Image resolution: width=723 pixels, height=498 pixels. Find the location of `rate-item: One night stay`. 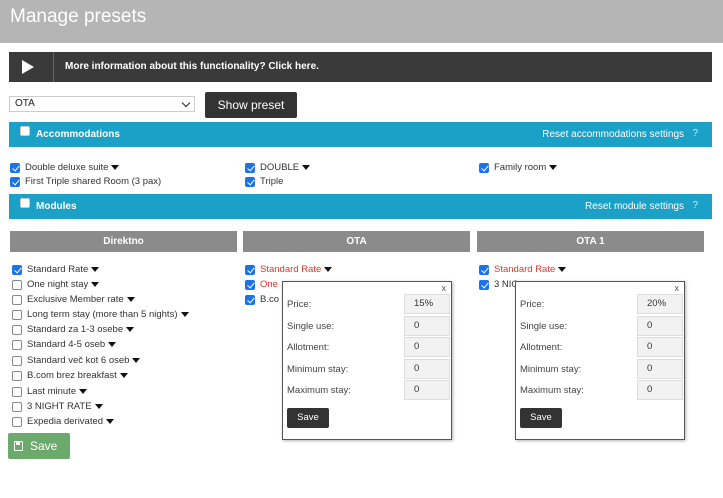

rate-item: One night stay is located at coordinates (56, 284).